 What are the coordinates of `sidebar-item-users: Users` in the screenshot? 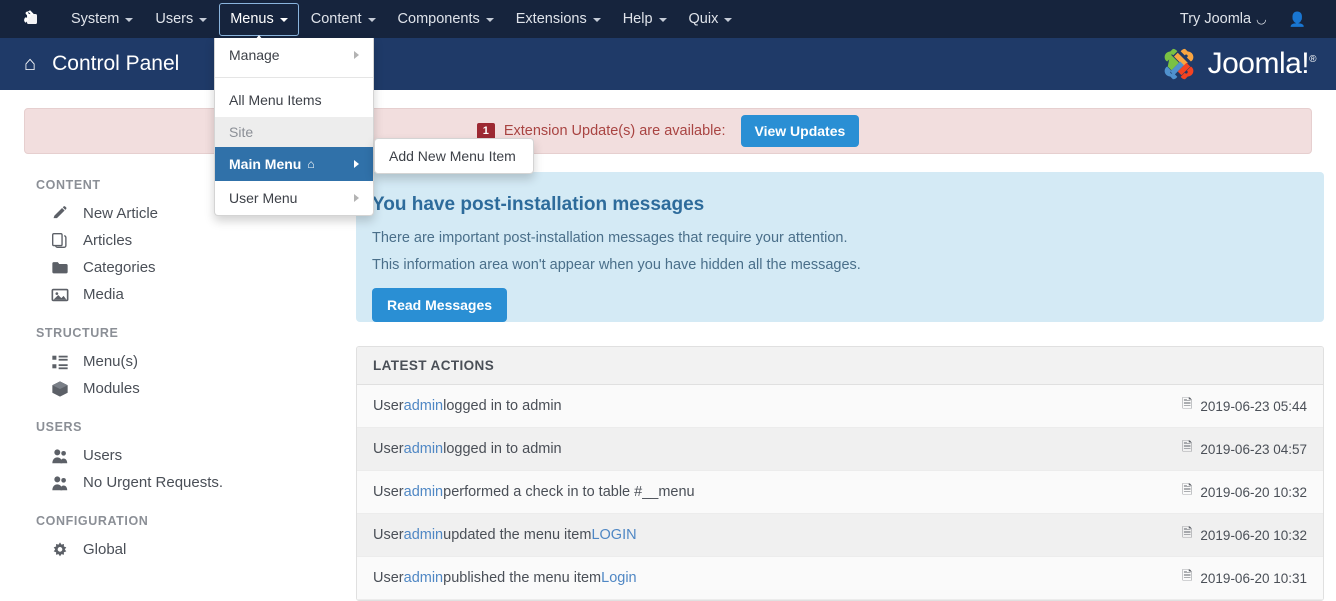 It's located at (183, 455).